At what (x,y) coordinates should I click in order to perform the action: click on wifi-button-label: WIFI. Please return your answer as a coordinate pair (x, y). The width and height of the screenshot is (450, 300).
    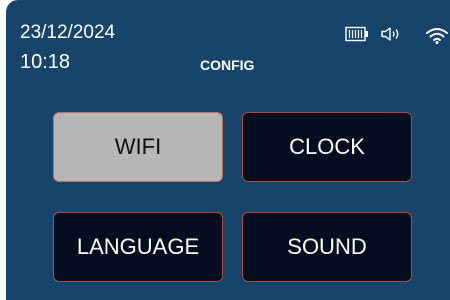
    Looking at the image, I should click on (138, 146).